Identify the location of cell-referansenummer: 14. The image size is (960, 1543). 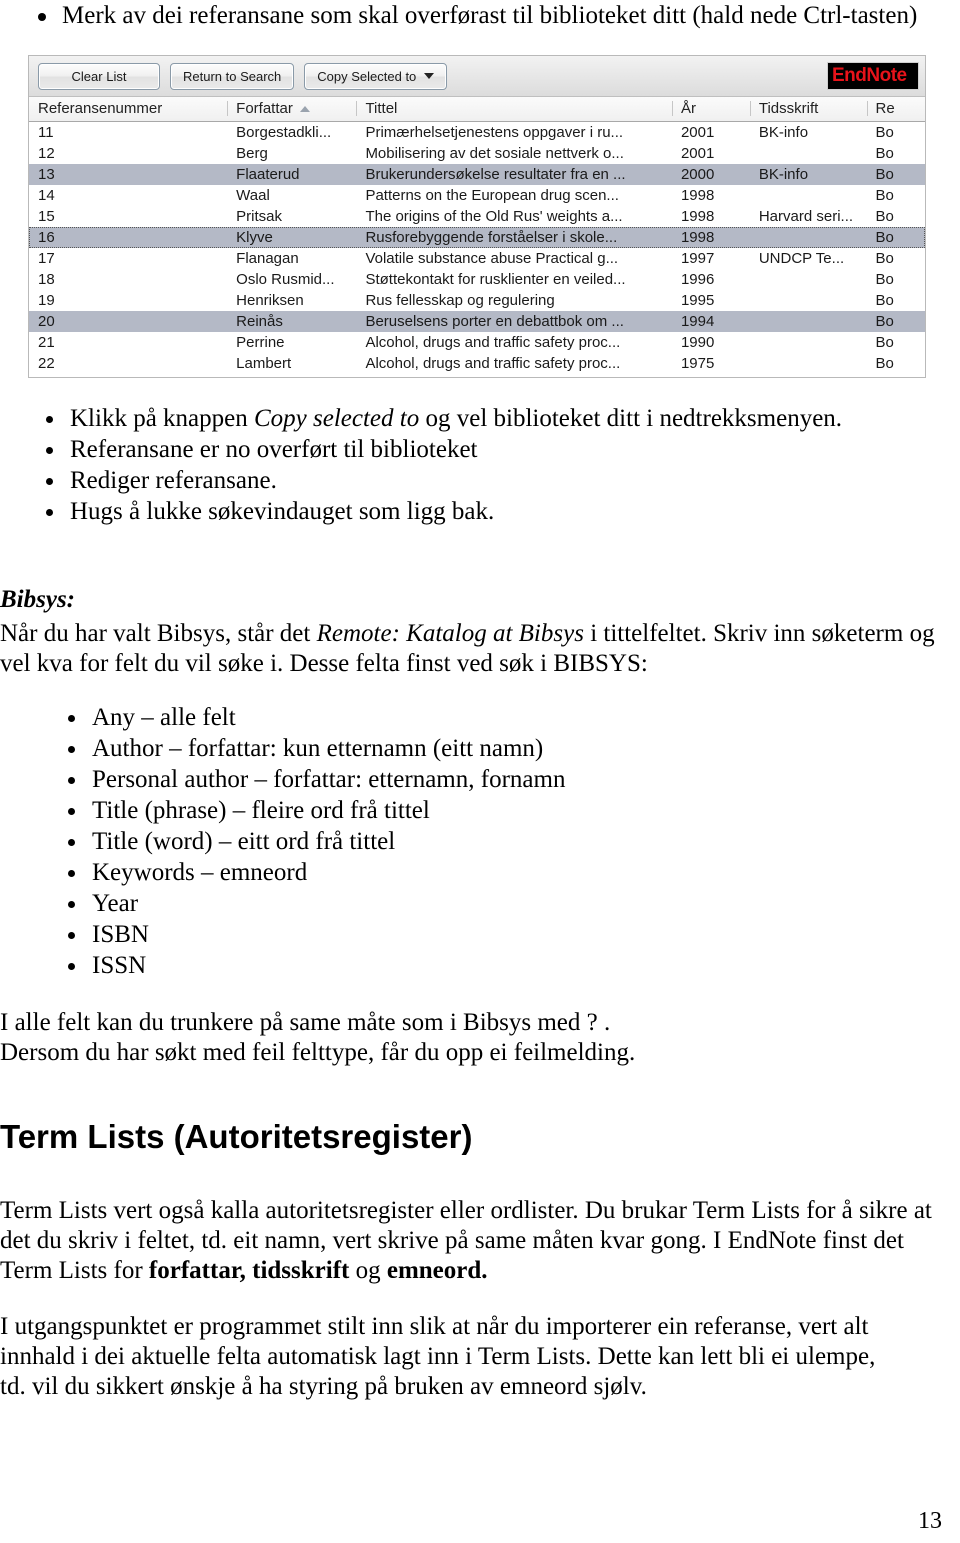
(46, 195).